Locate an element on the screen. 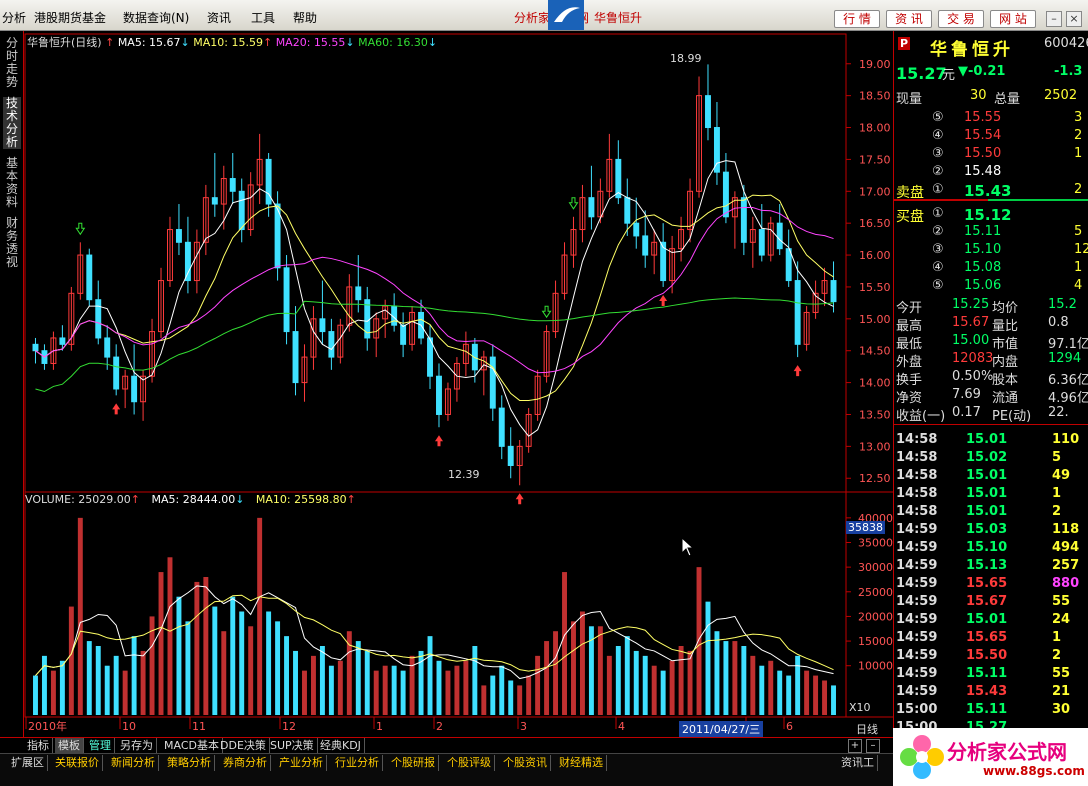 This screenshot has width=1088, height=786. menu-analysis: 分析 is located at coordinates (14, 17).